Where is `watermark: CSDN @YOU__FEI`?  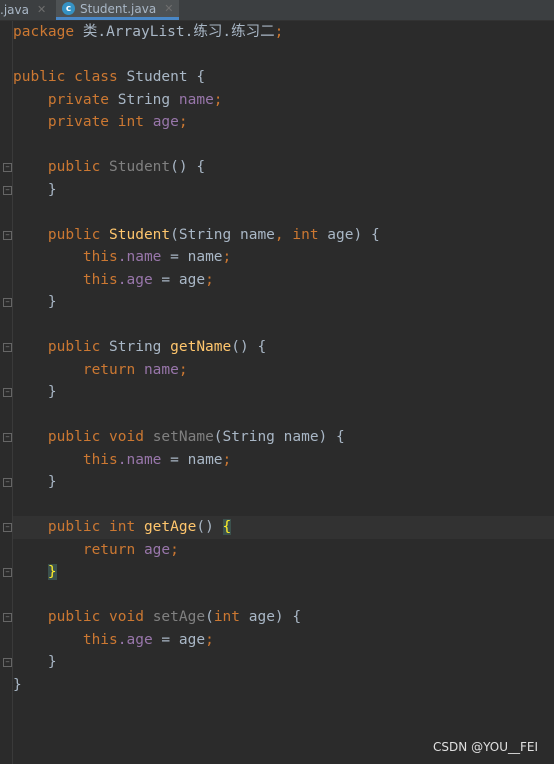 watermark: CSDN @YOU__FEI is located at coordinates (485, 747).